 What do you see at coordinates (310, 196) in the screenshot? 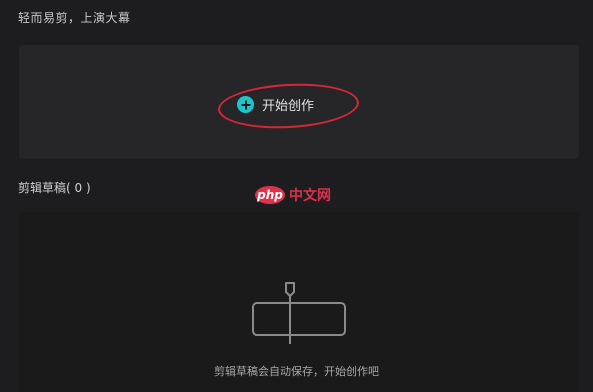
I see `watermark-text: 中文网` at bounding box center [310, 196].